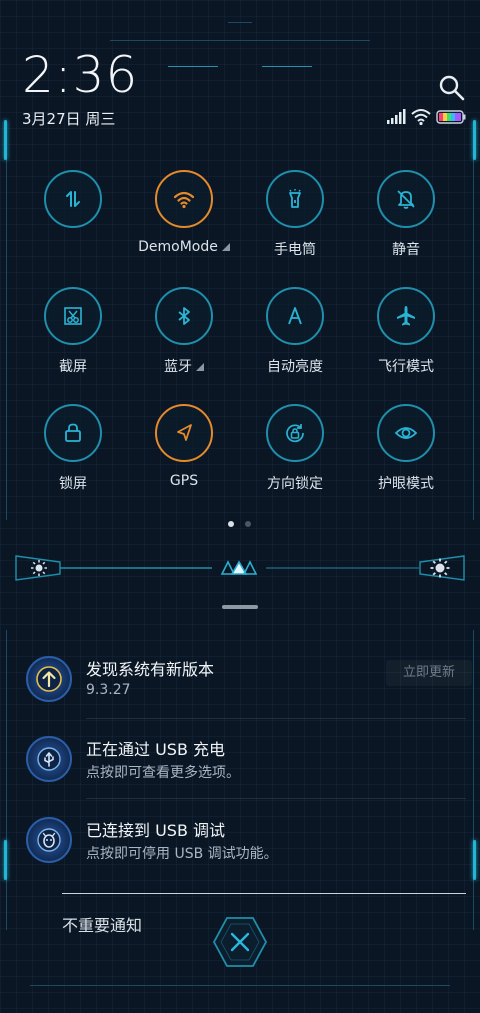 The height and width of the screenshot is (1013, 480). I want to click on brightness-slider, so click(240, 568).